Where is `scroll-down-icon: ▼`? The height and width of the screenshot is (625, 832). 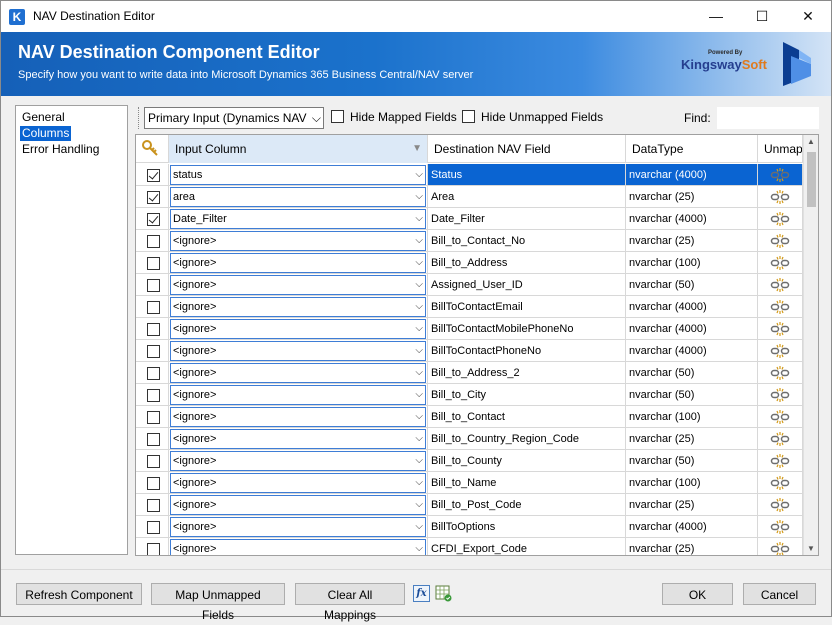 scroll-down-icon: ▼ is located at coordinates (811, 548).